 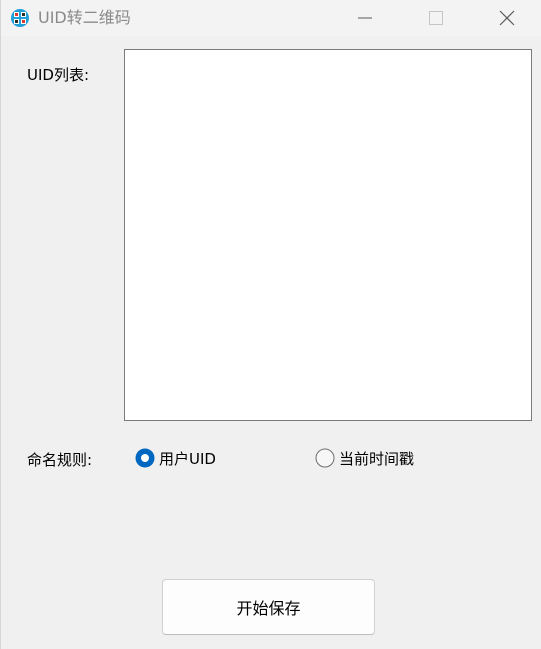 I want to click on close-icon, so click(x=507, y=18).